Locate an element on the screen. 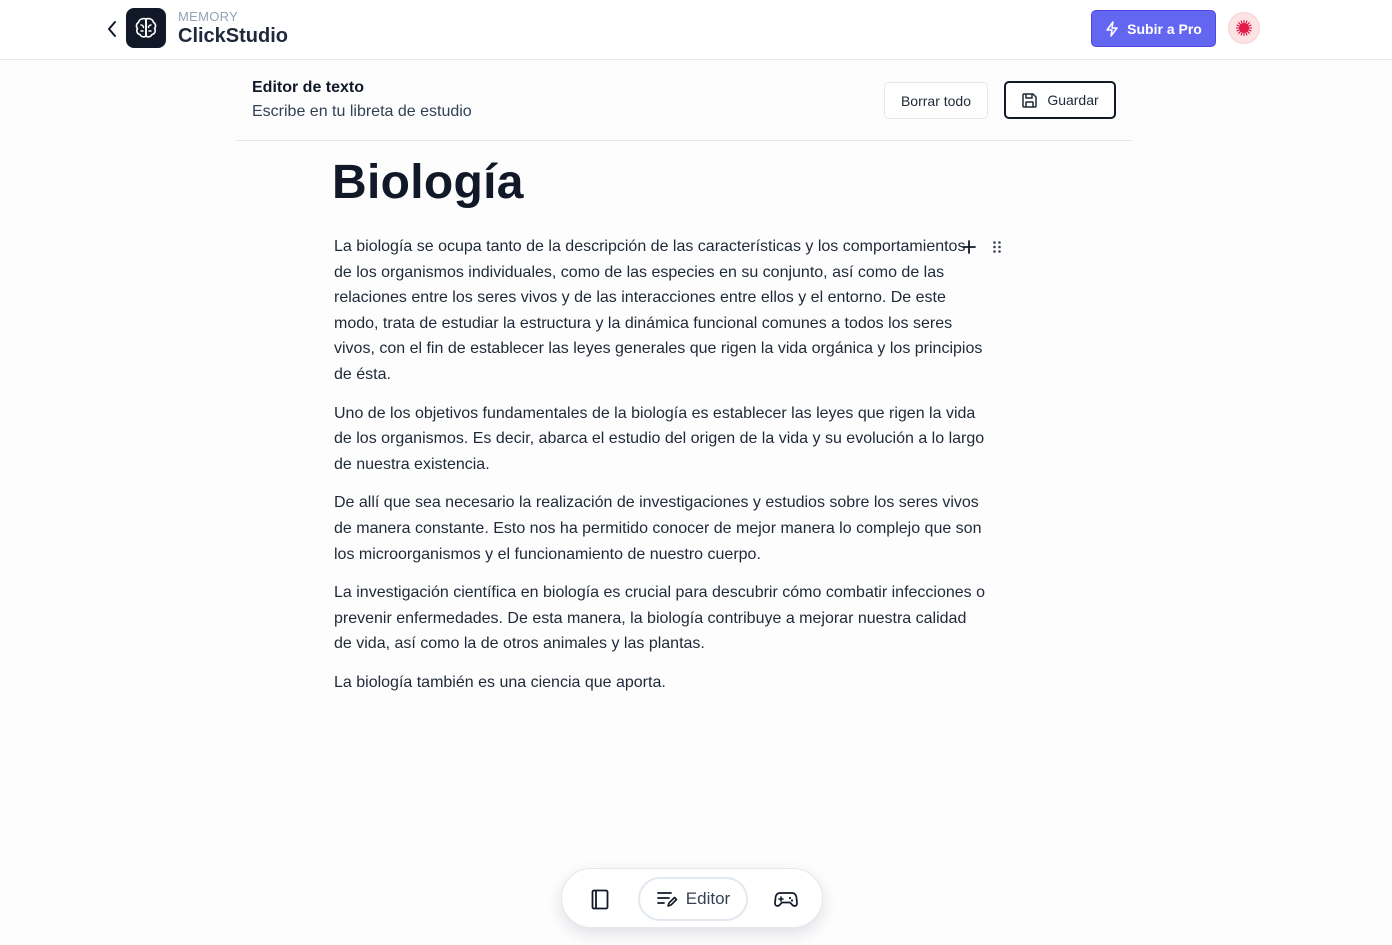  game-button is located at coordinates (786, 899).